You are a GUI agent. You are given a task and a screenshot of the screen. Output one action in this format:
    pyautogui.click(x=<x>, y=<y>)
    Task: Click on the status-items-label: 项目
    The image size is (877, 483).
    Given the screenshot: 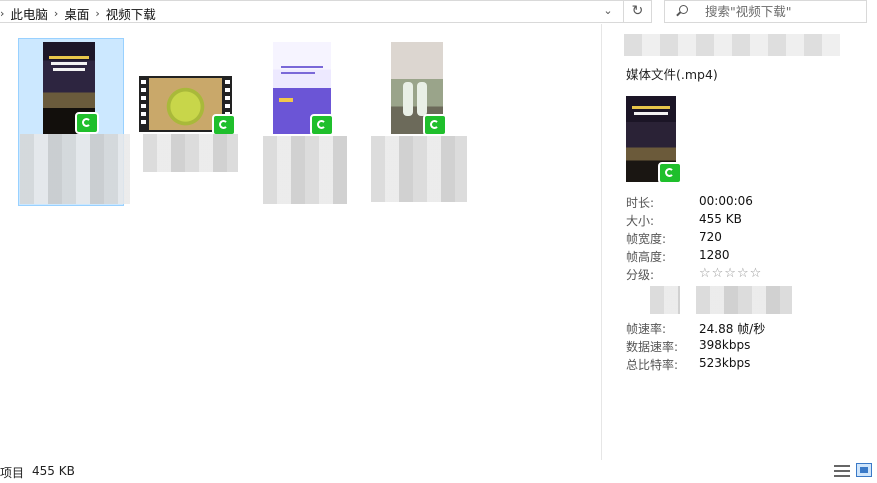 What is the action you would take?
    pyautogui.click(x=12, y=473)
    